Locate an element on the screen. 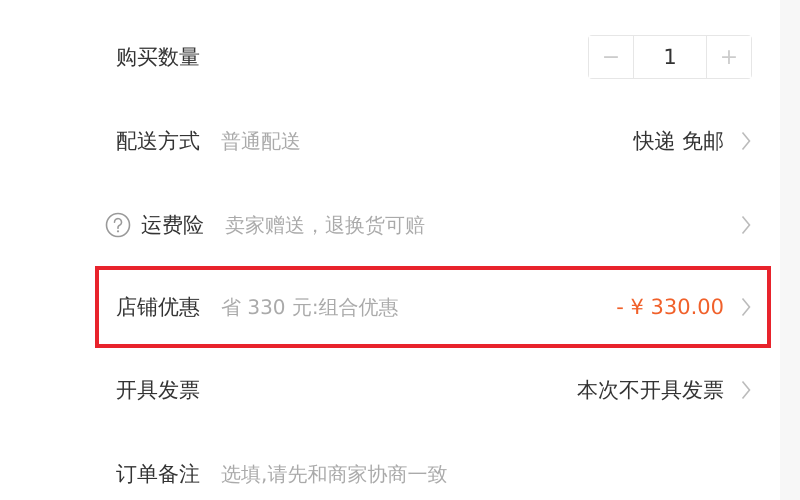 The width and height of the screenshot is (800, 500). row-label: 店铺优惠 is located at coordinates (158, 307).